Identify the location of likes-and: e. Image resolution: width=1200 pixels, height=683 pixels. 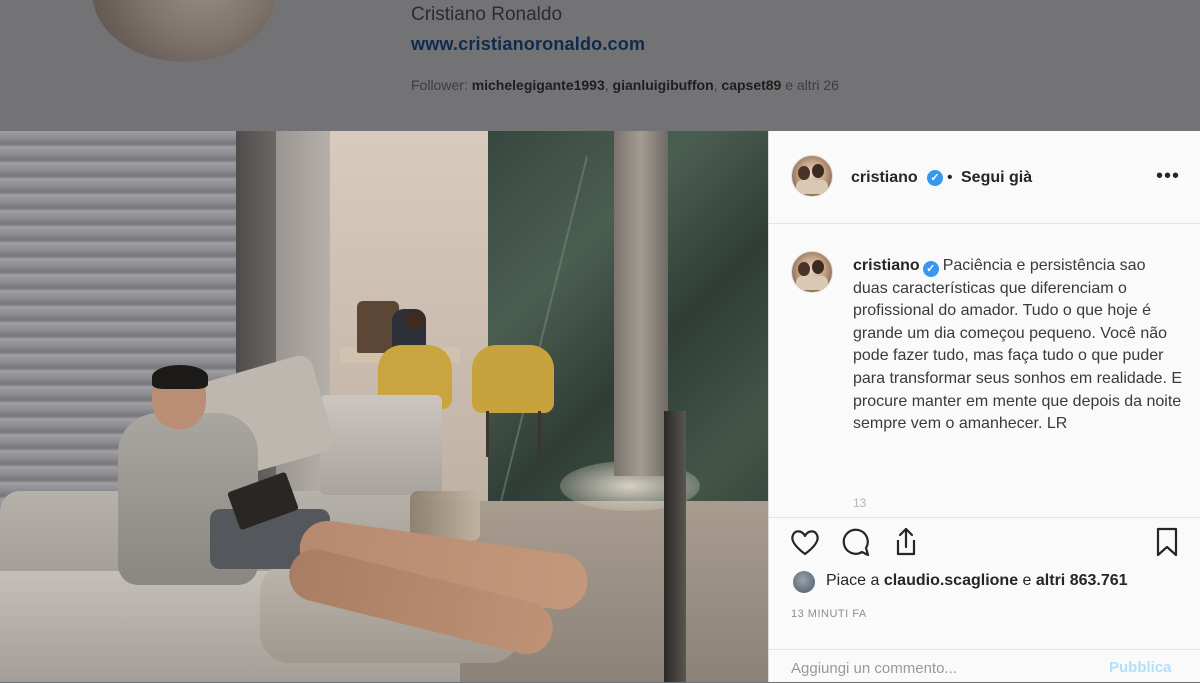
(1027, 580).